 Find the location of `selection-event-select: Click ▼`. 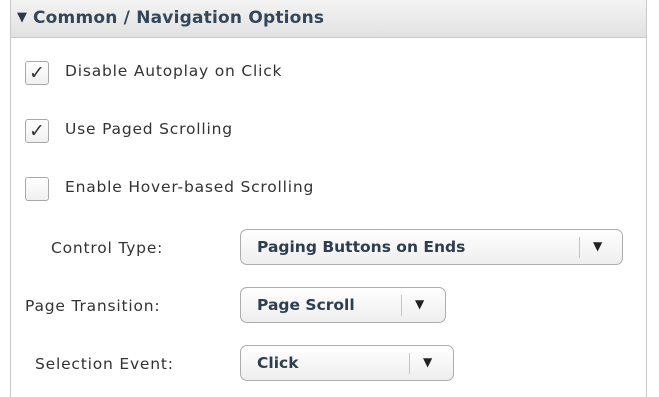

selection-event-select: Click ▼ is located at coordinates (347, 363).